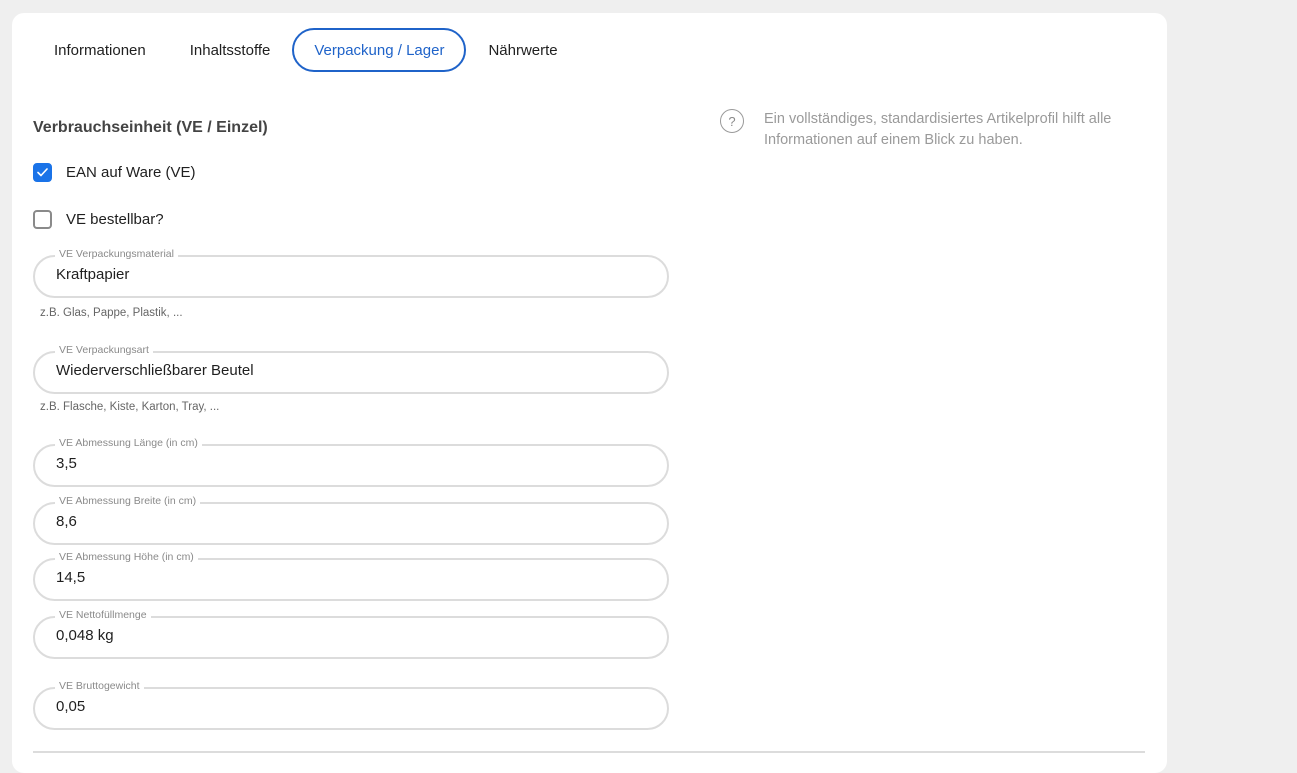 The image size is (1297, 773). I want to click on tab-inhaltsstoffe: Inhaltsstoffe, so click(230, 50).